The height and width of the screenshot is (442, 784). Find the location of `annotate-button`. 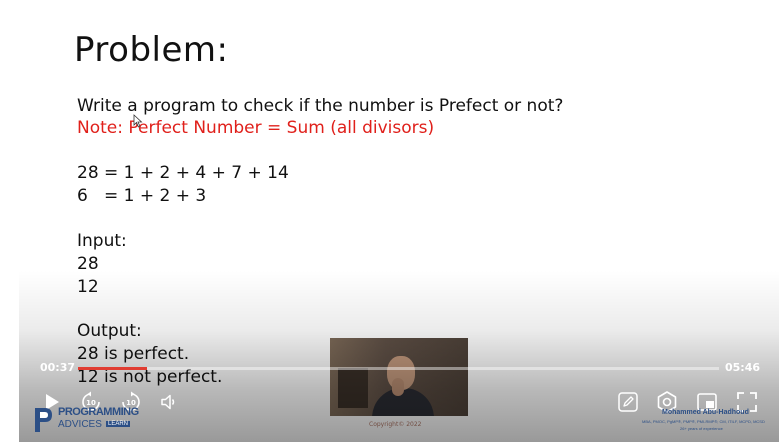

annotate-button is located at coordinates (628, 402).